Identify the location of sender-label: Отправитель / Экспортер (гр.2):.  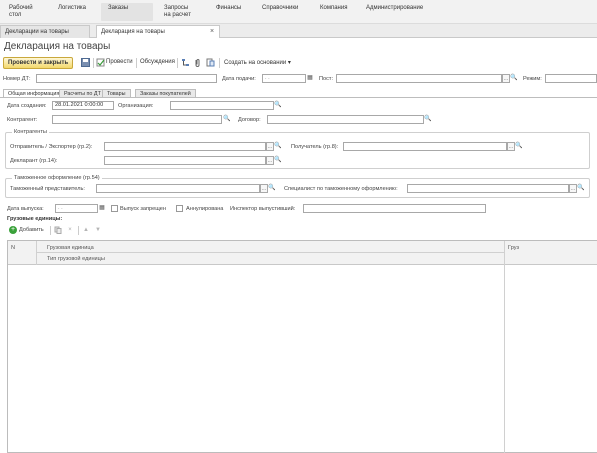
(51, 147).